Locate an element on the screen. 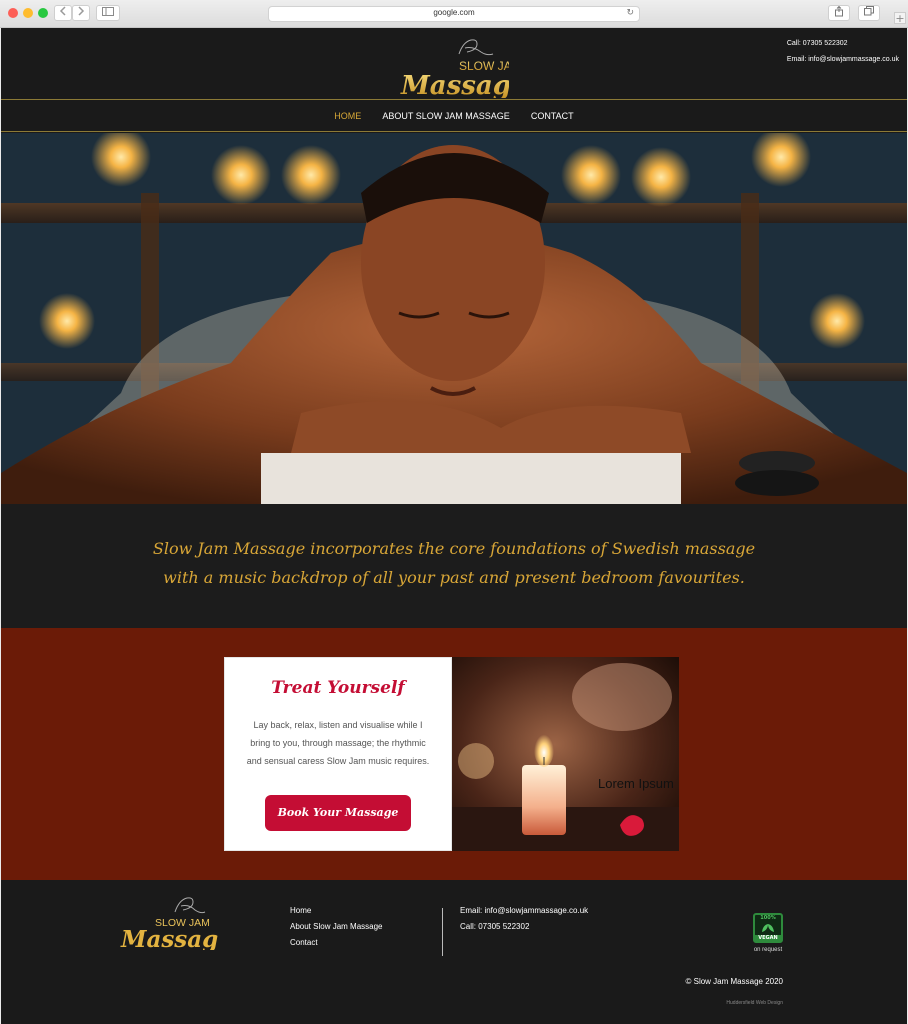 The height and width of the screenshot is (1024, 908). vegan-leaf-icon: 100% VEGAN is located at coordinates (768, 928).